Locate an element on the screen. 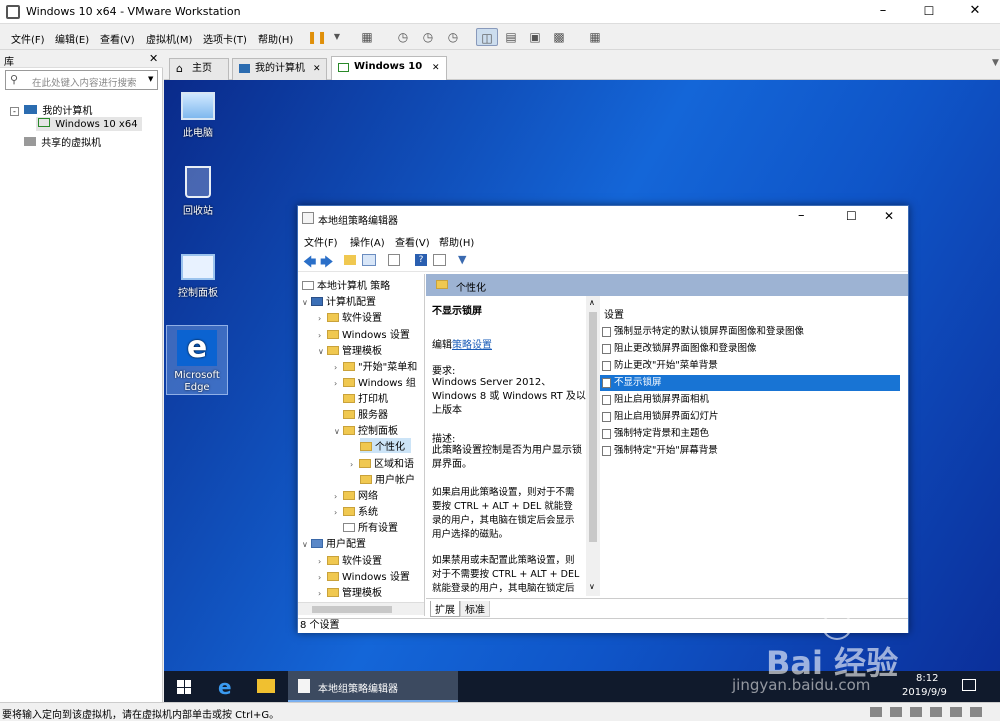 This screenshot has width=1000, height=721. file-explorer-icon is located at coordinates (266, 686).